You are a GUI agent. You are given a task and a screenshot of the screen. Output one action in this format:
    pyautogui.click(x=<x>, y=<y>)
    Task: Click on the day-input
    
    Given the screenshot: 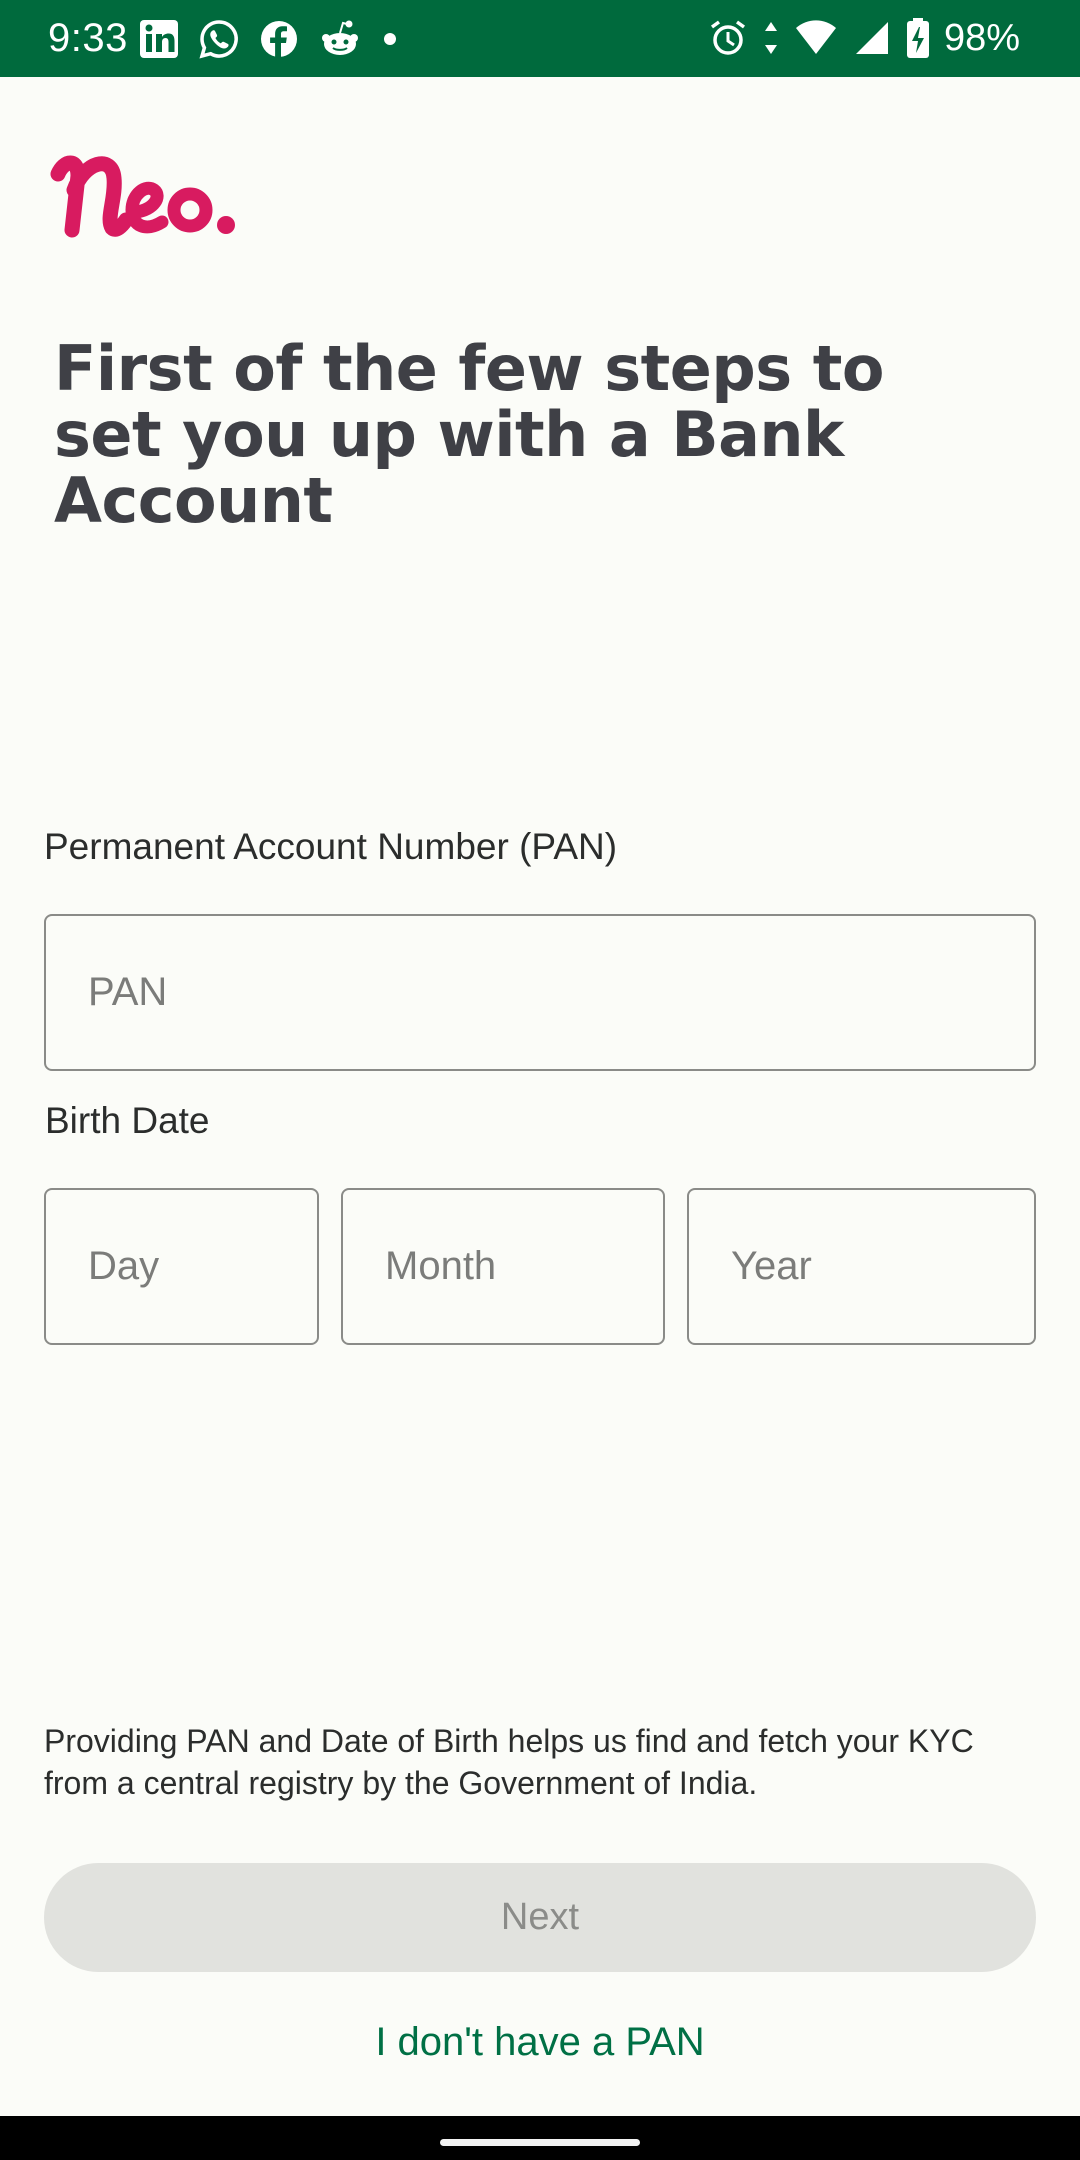 What is the action you would take?
    pyautogui.click(x=181, y=1266)
    